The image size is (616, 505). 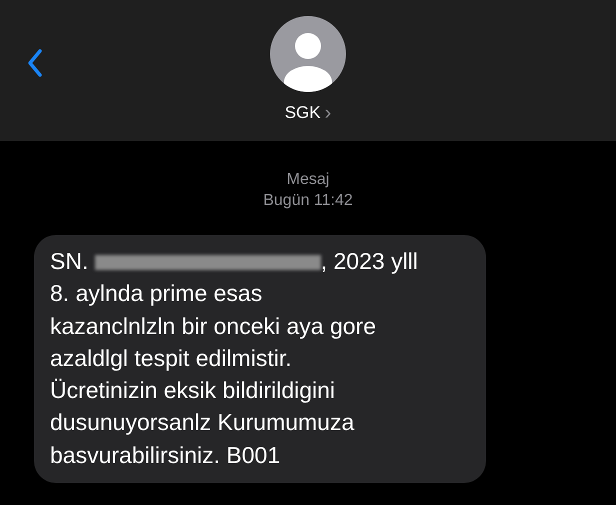 I want to click on timestamp: Bugün 11:42, so click(x=308, y=201).